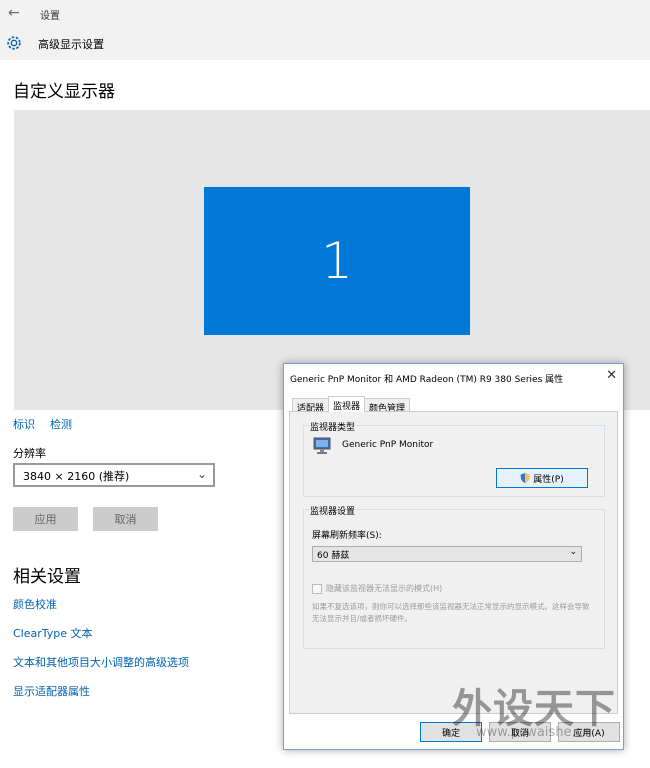 The image size is (650, 768). I want to click on related-settings-title: 相关设置, so click(47, 577).